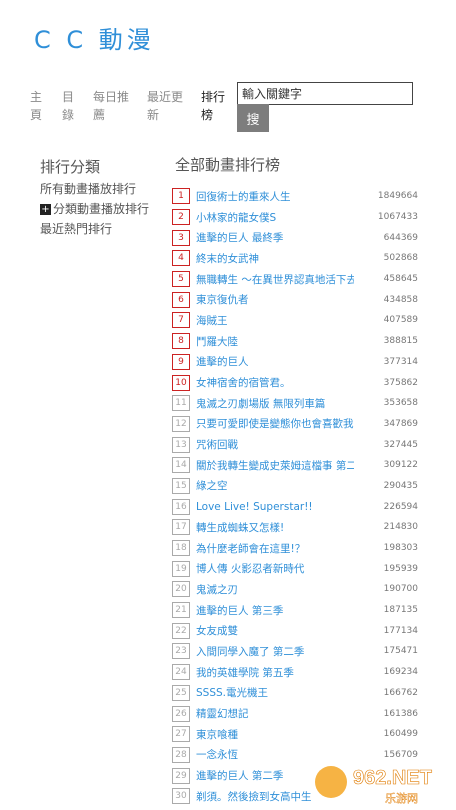 The image size is (456, 810). Describe the element at coordinates (94, 37) in the screenshot. I see `site-logo: C C 動漫` at that location.